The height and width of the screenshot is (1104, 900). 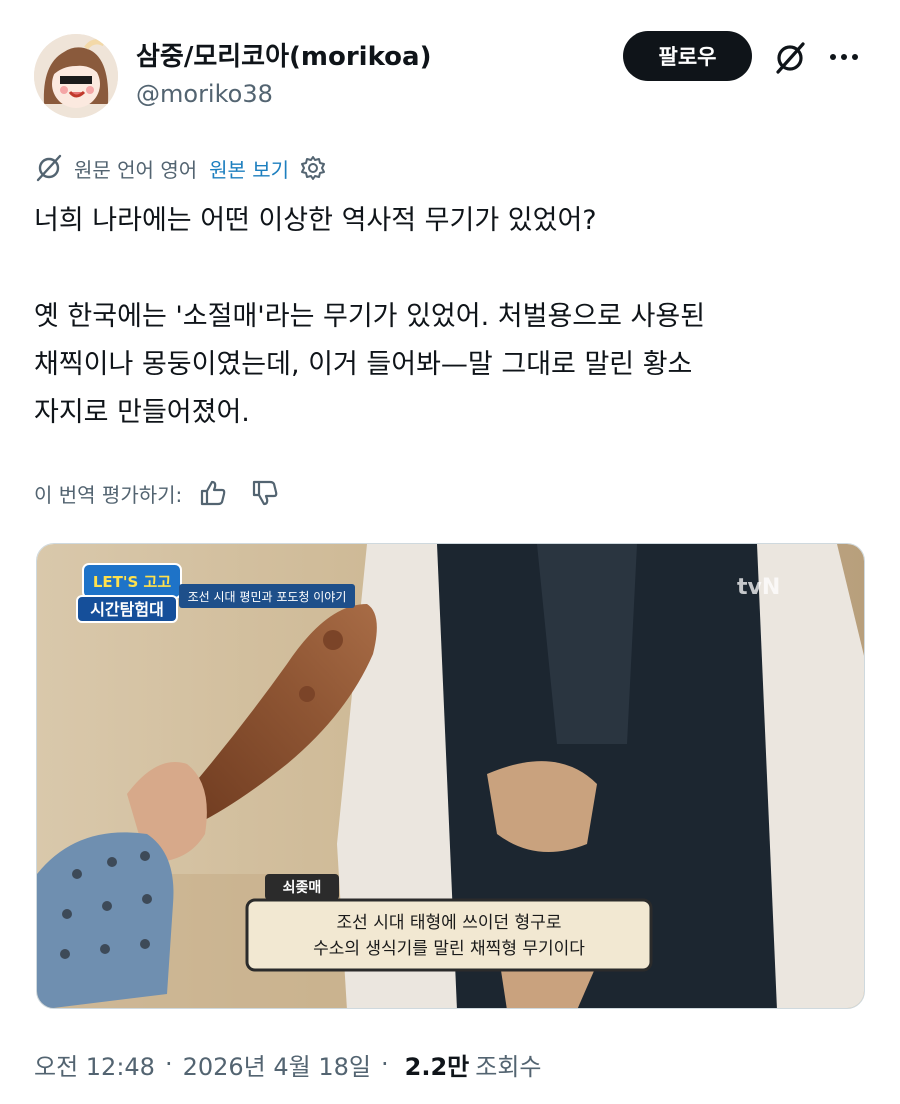 I want to click on show-original-link: 원본 보기, so click(x=249, y=168).